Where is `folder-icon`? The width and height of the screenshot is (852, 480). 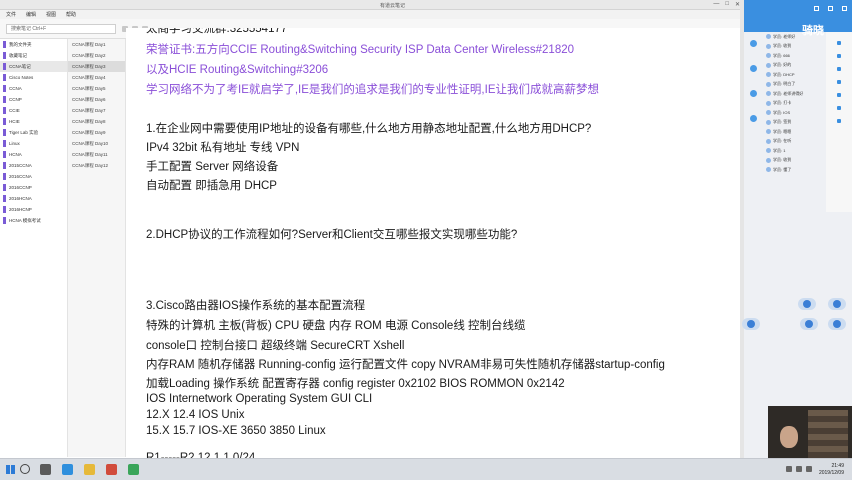
folder-icon is located at coordinates (89, 469).